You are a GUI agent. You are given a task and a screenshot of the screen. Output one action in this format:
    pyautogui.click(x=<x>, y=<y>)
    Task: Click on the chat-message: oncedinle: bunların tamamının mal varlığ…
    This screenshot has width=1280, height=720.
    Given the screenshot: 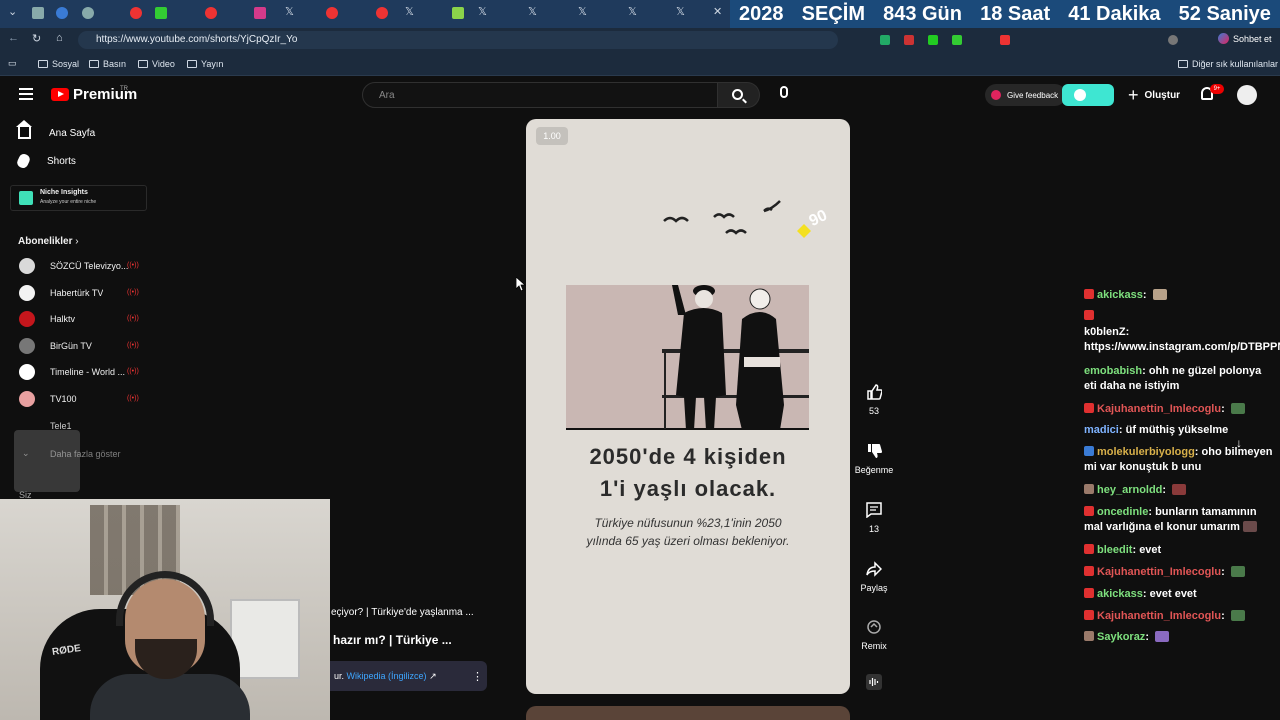 What is the action you would take?
    pyautogui.click(x=1180, y=520)
    